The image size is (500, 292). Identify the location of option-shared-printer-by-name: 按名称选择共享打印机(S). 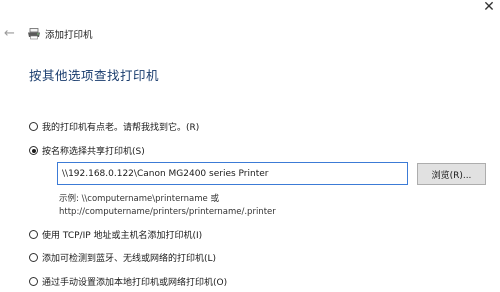
(87, 150).